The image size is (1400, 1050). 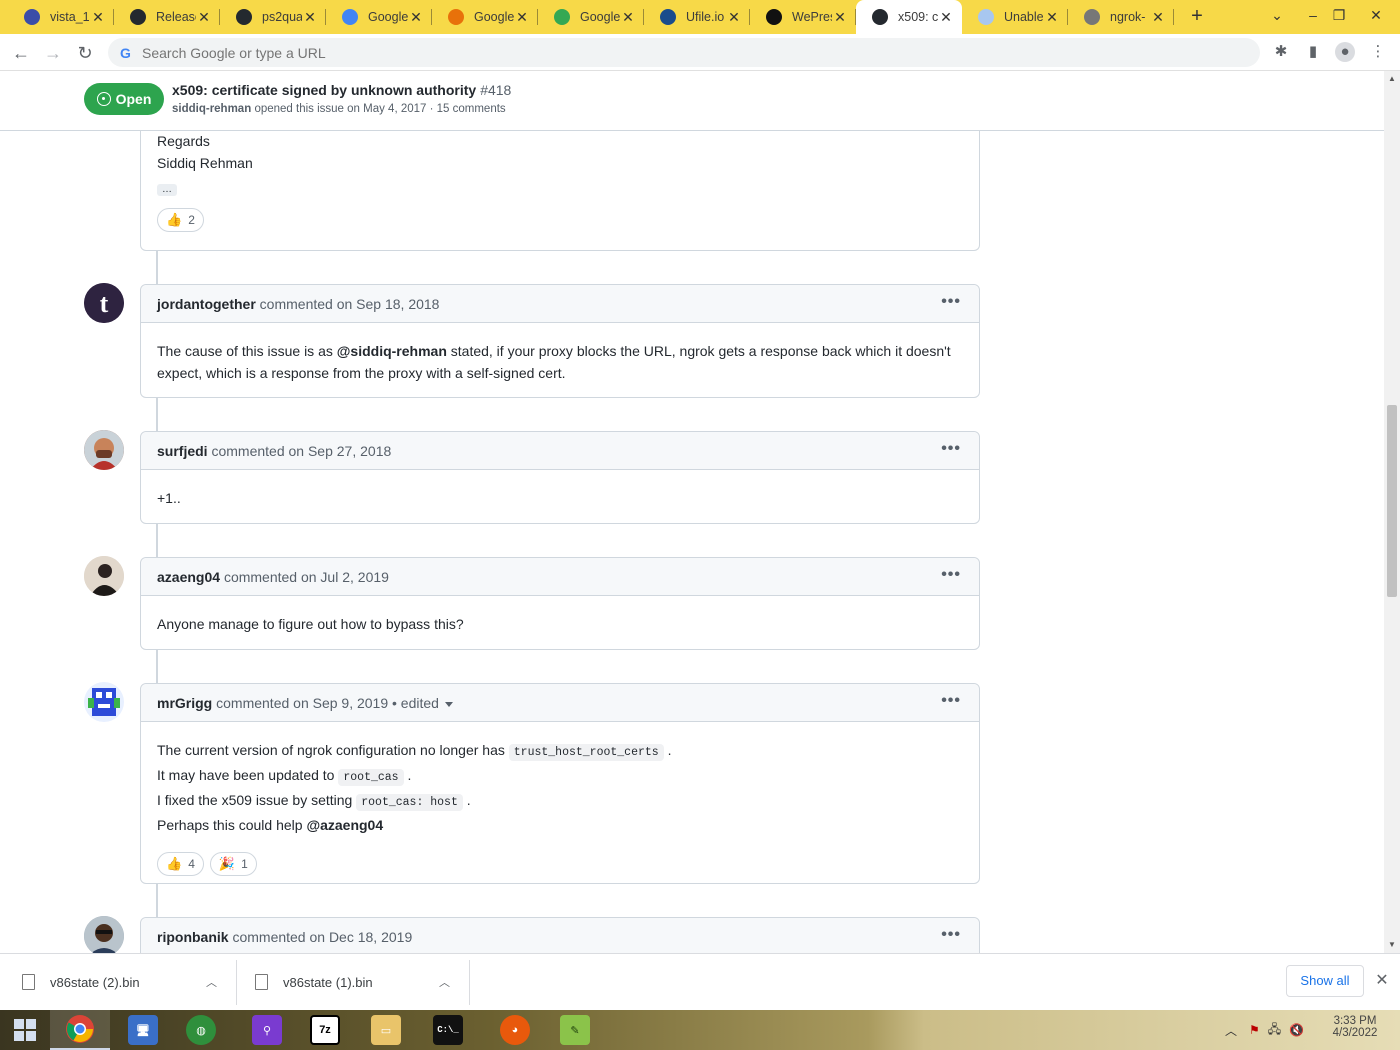 I want to click on mention-link: @siddiq-rehman, so click(x=392, y=351).